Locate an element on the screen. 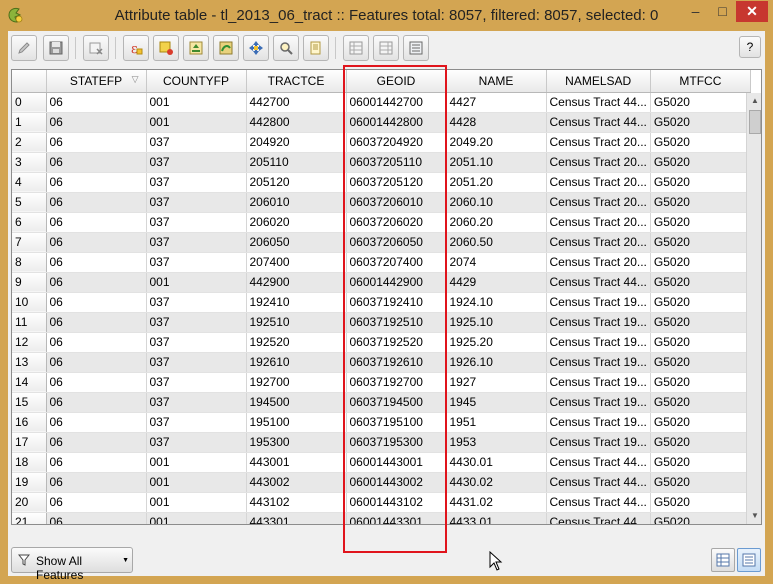  scroll-up-icon: ▲ is located at coordinates (754, 101).